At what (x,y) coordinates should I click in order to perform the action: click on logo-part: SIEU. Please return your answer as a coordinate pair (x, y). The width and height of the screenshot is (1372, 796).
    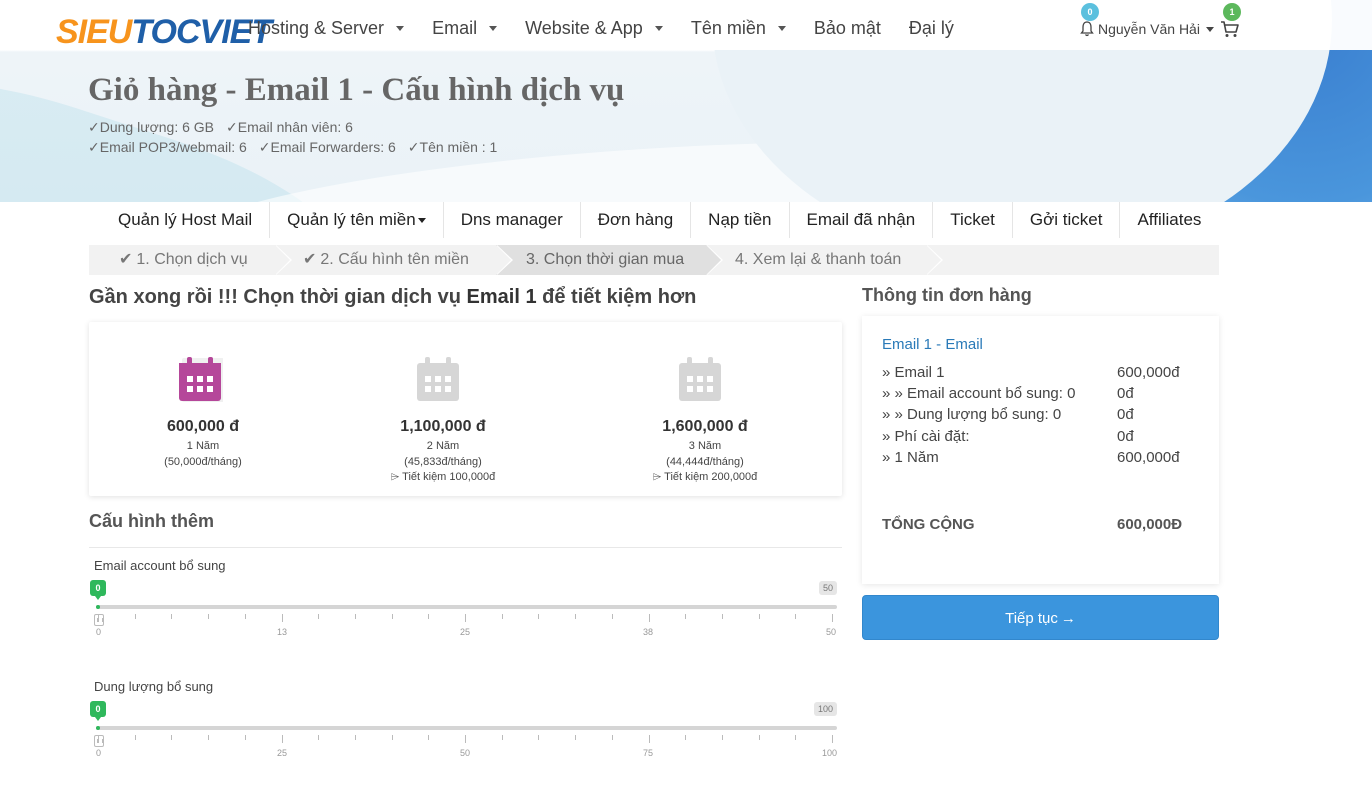
    Looking at the image, I should click on (94, 31).